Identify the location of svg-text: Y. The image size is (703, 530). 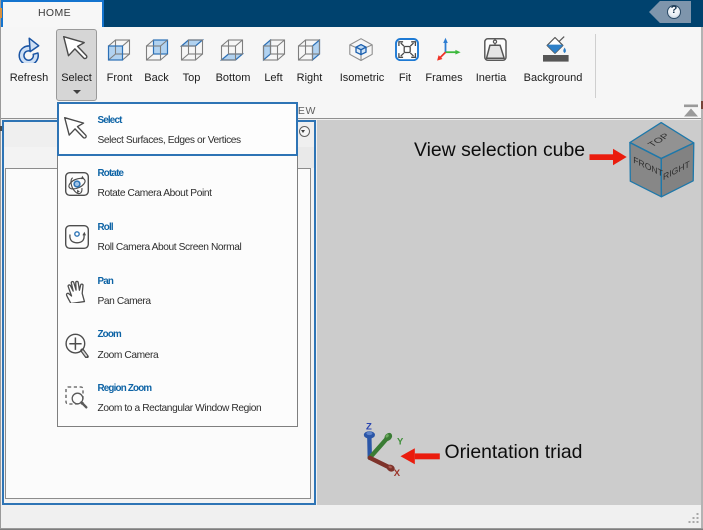
(400, 441).